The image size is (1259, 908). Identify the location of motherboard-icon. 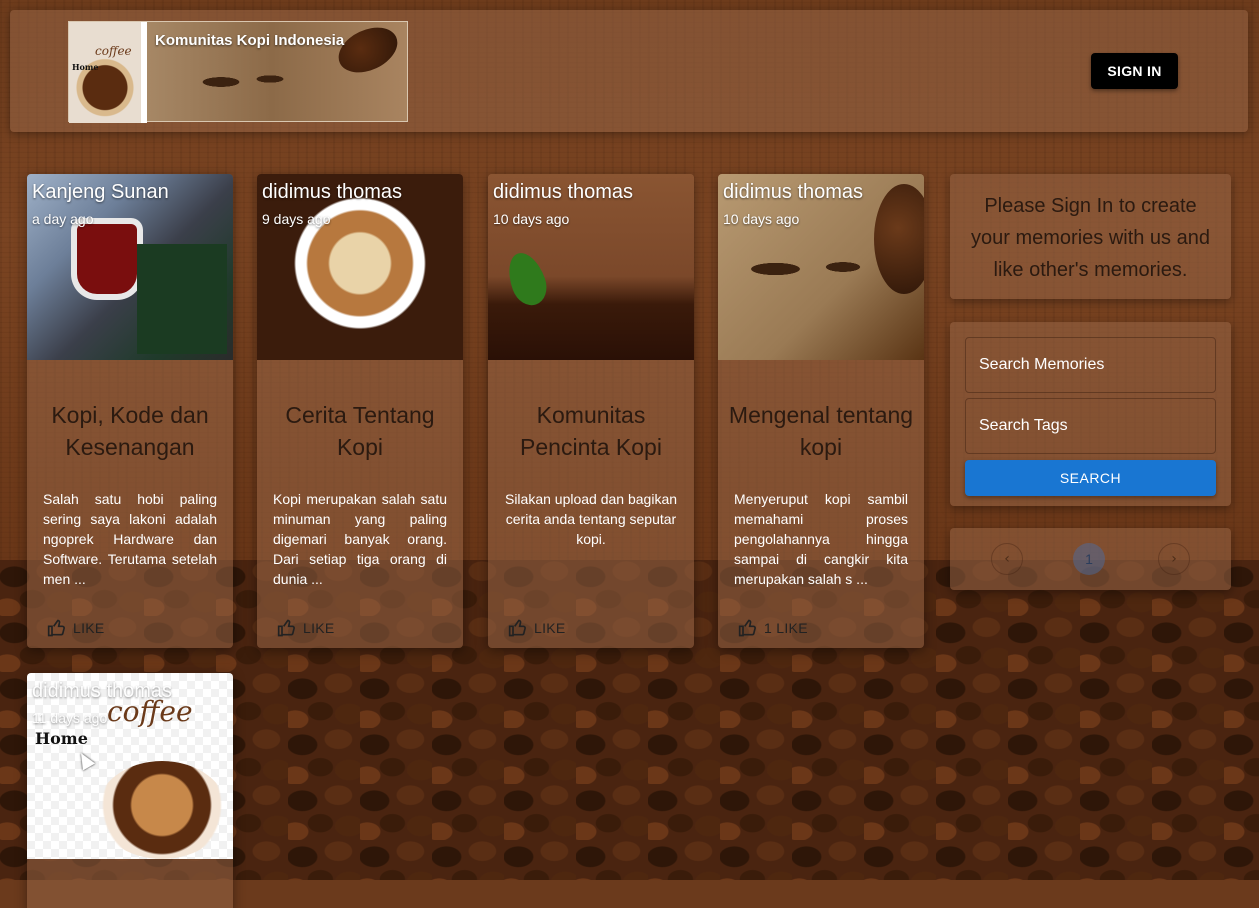
(182, 299).